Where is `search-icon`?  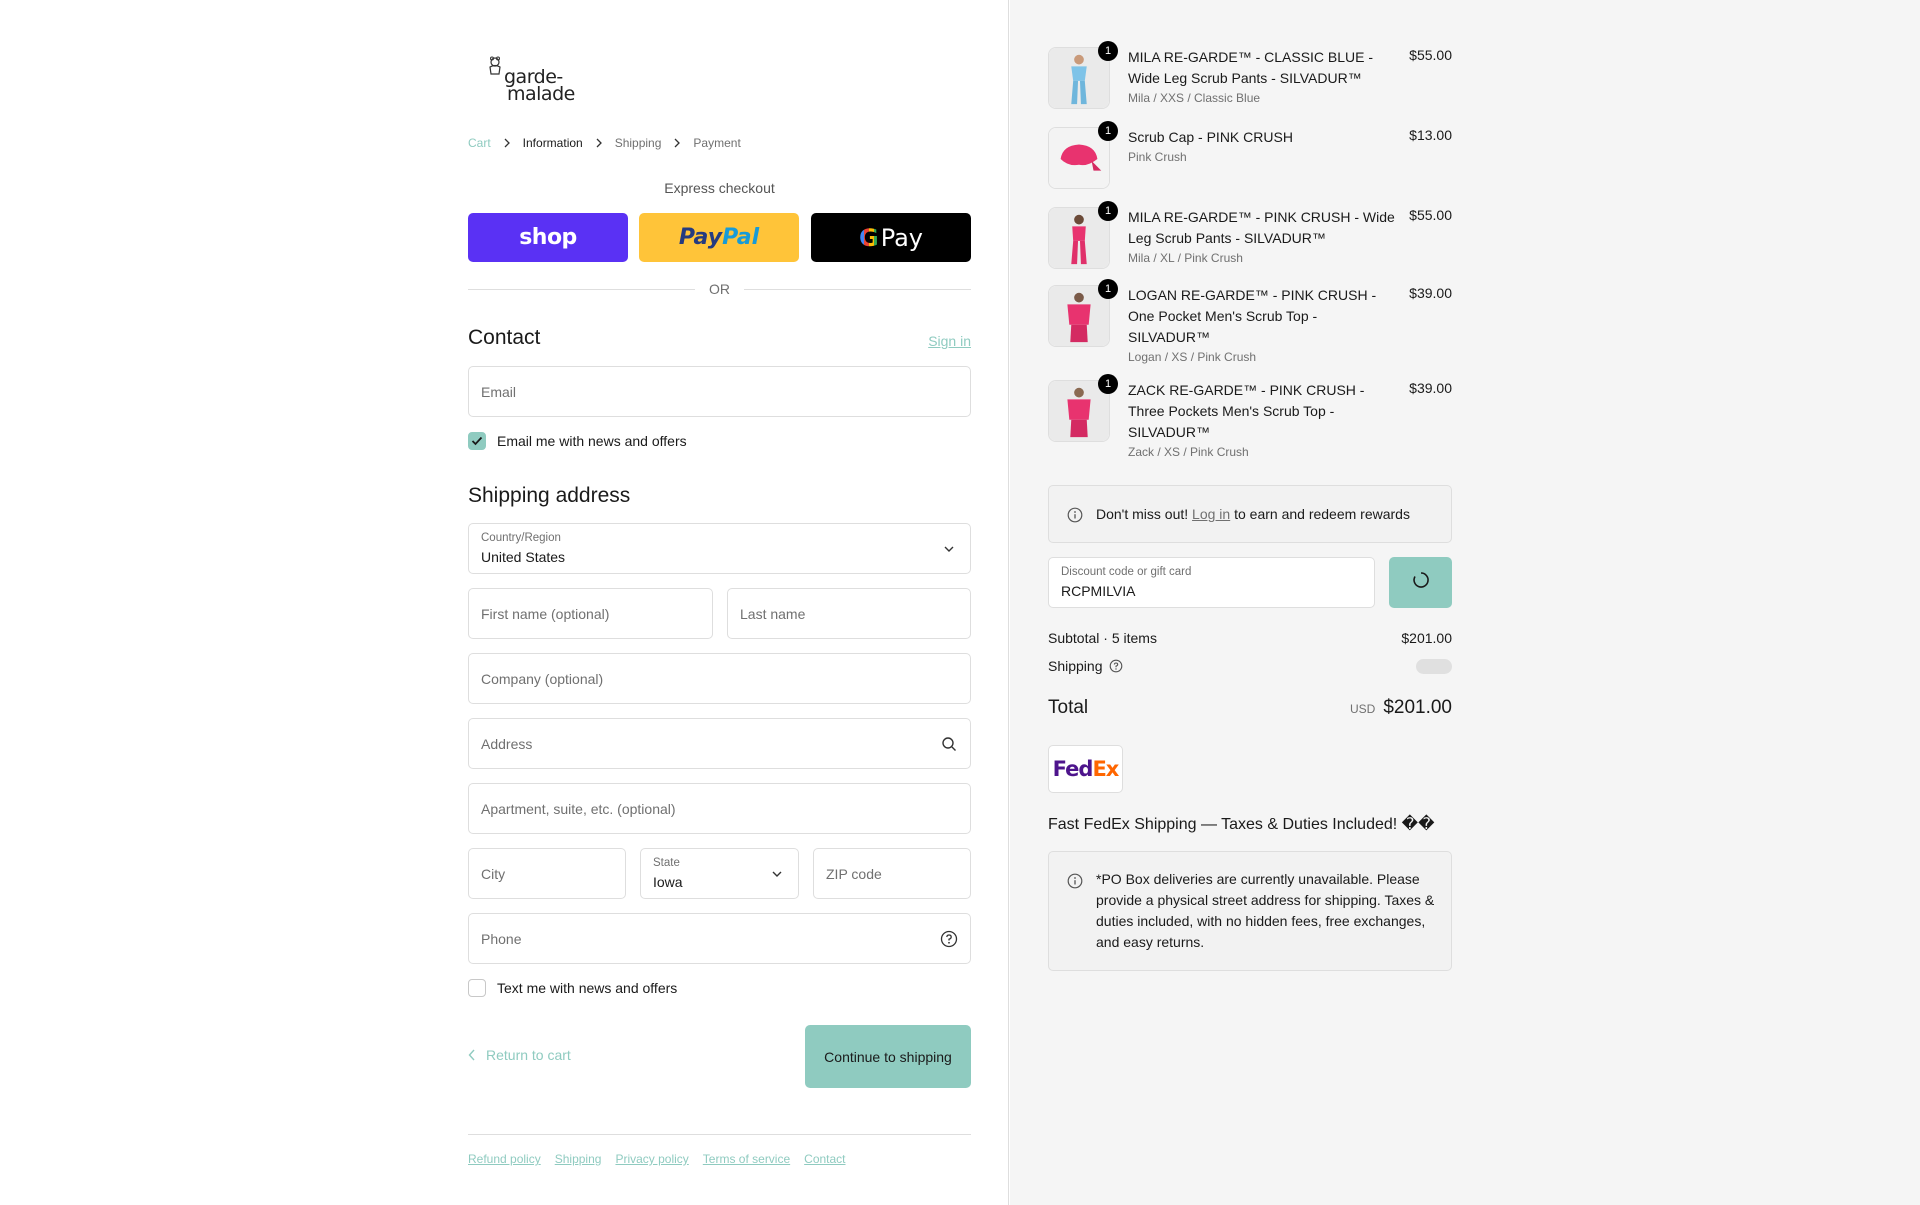 search-icon is located at coordinates (949, 744).